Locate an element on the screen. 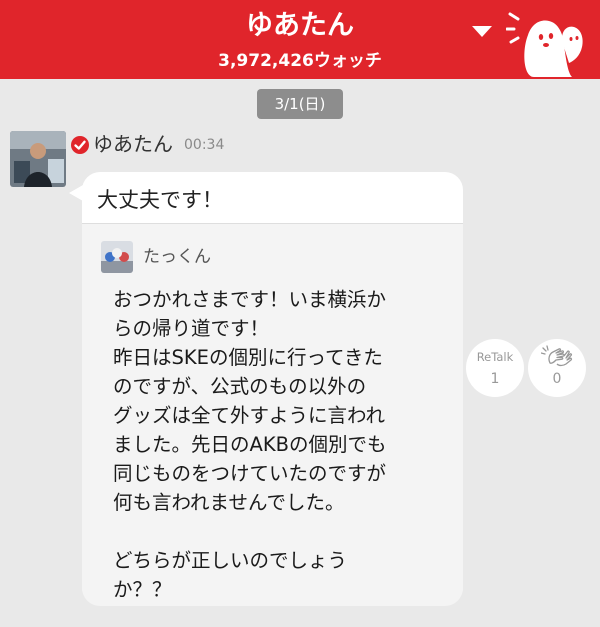 This screenshot has height=627, width=600. date-separator: 3/1(日) is located at coordinates (300, 104).